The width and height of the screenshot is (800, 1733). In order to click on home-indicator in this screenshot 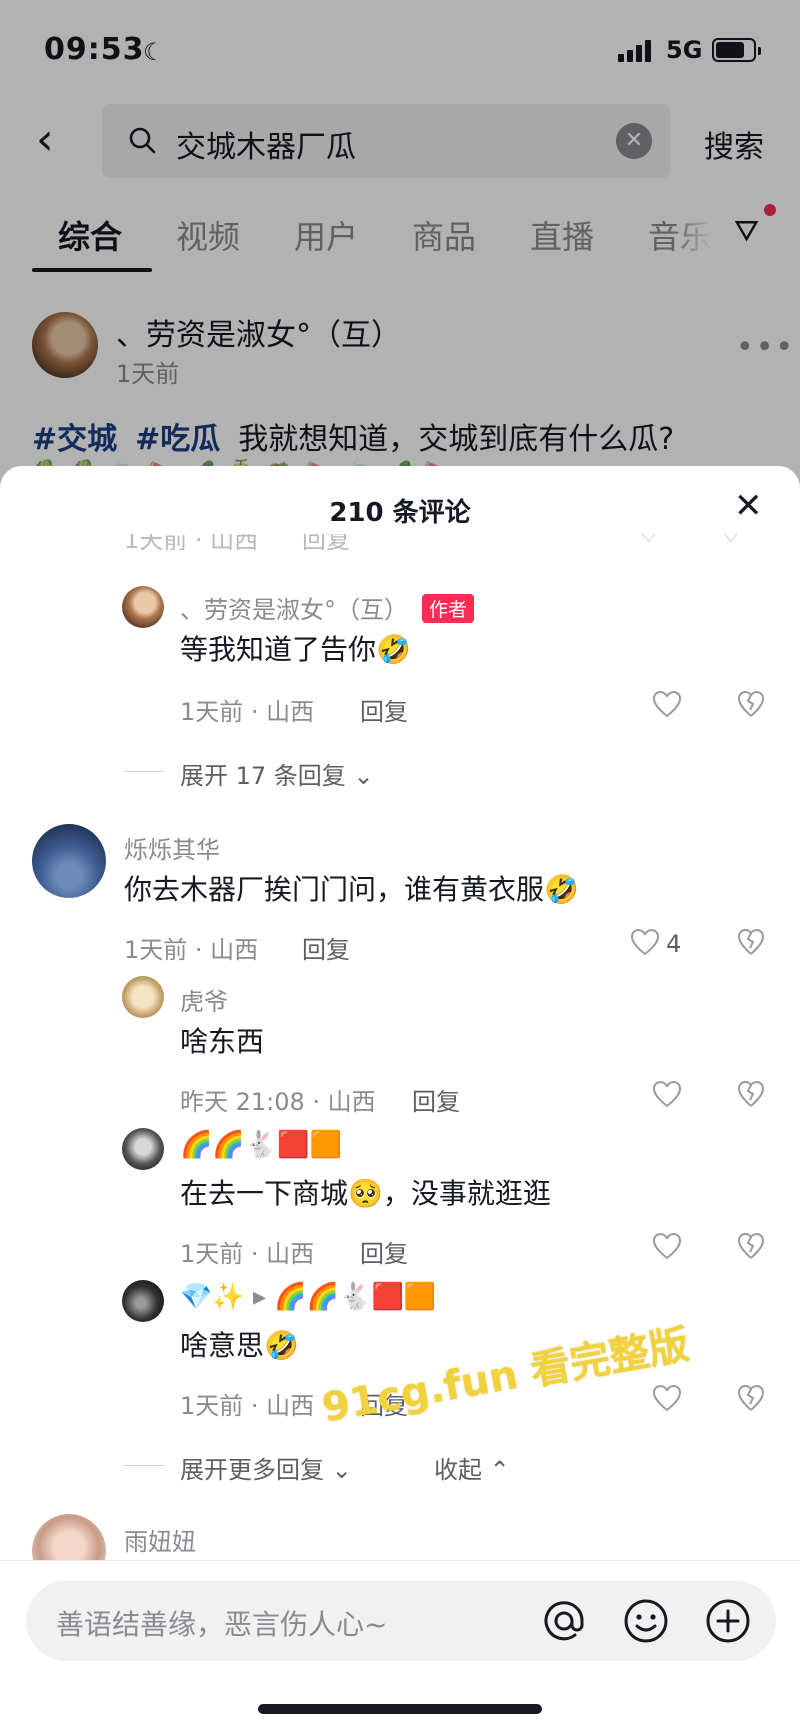, I will do `click(400, 1709)`.